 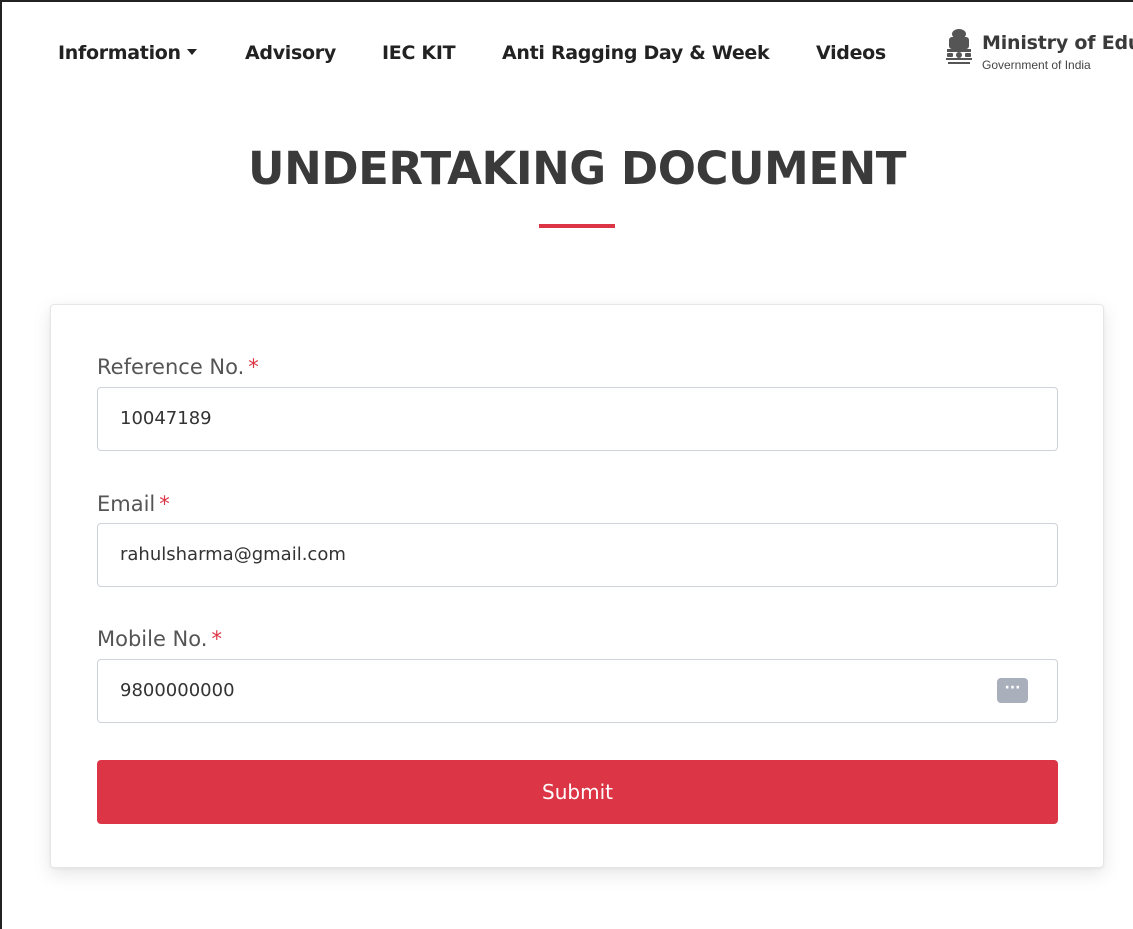 I want to click on reference-label-text: Reference No., so click(x=171, y=367).